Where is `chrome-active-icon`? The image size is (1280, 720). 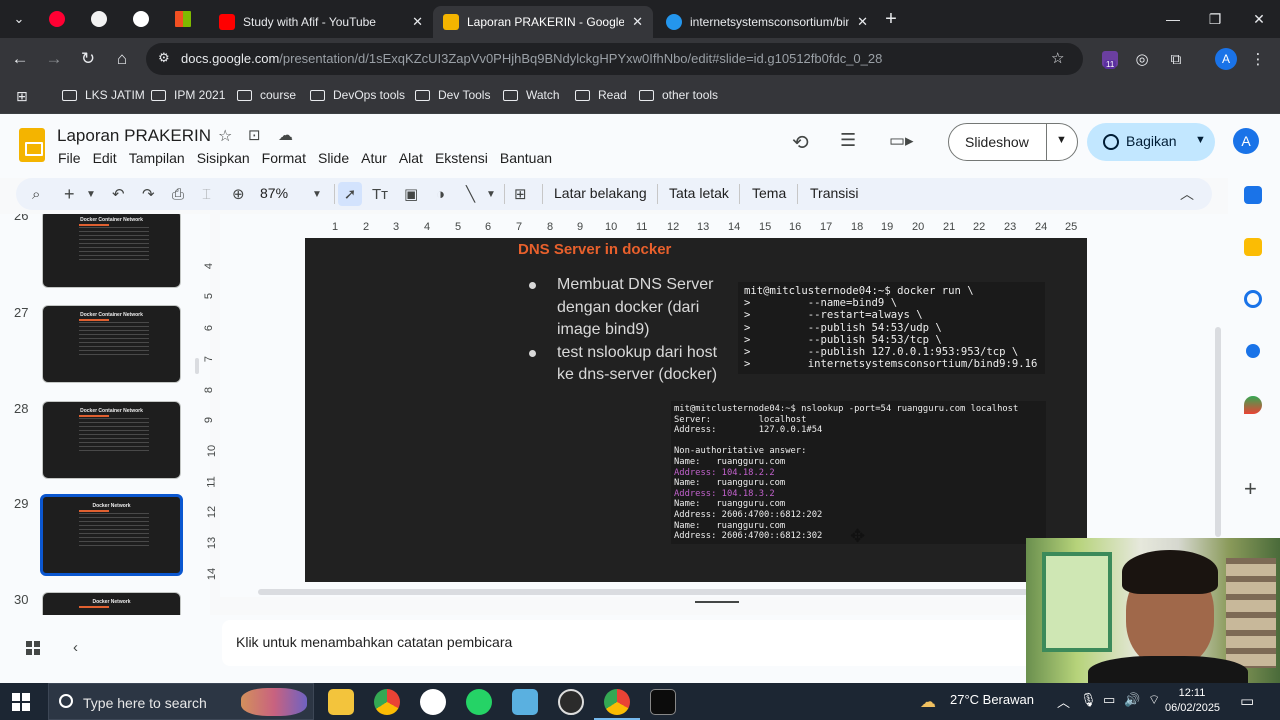
chrome-active-icon is located at coordinates (617, 704).